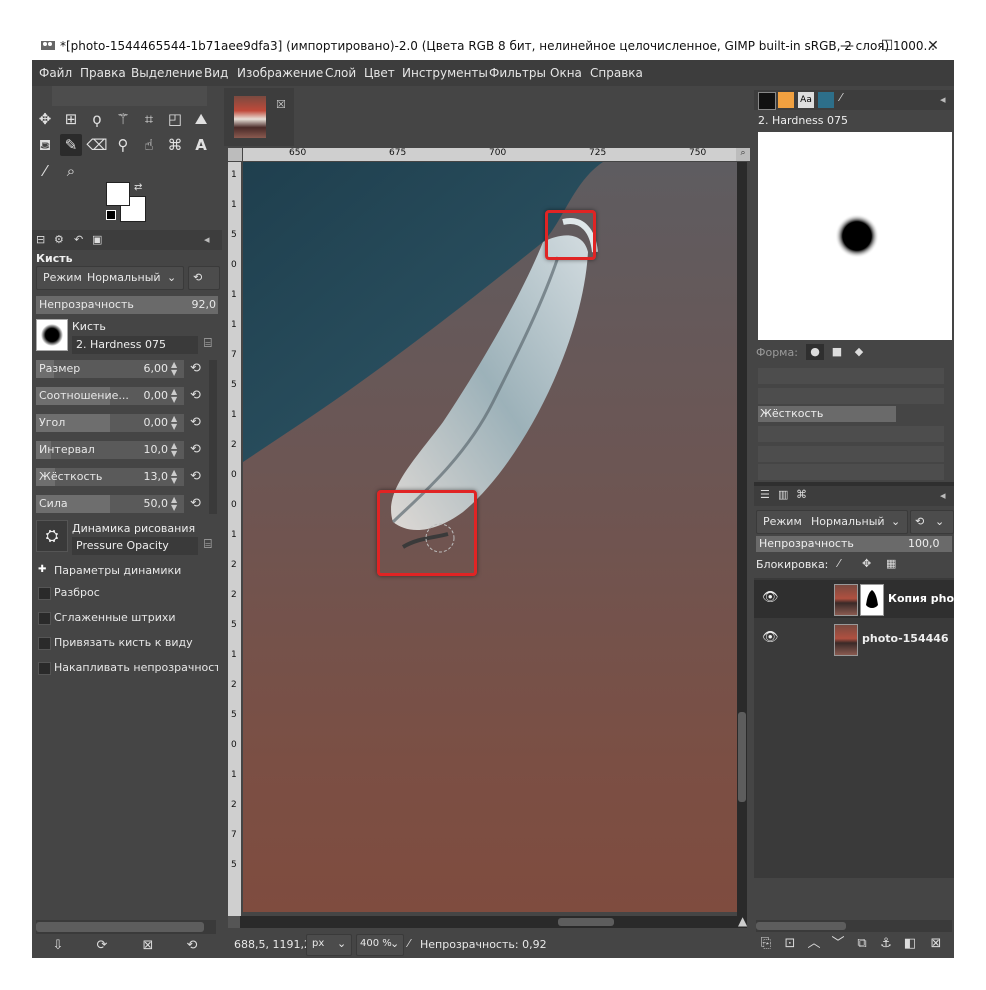  Describe the element at coordinates (851, 454) in the screenshot. I see `brush-angle-slider` at that location.